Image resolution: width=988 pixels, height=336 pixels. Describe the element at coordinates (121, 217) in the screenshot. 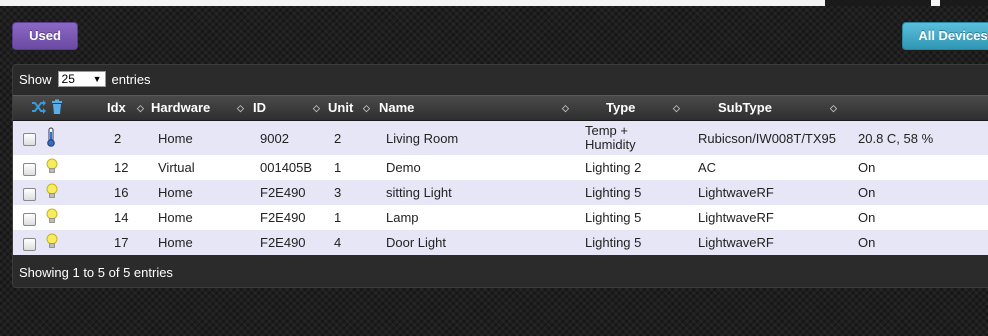

I see `cell-idx: 14` at that location.